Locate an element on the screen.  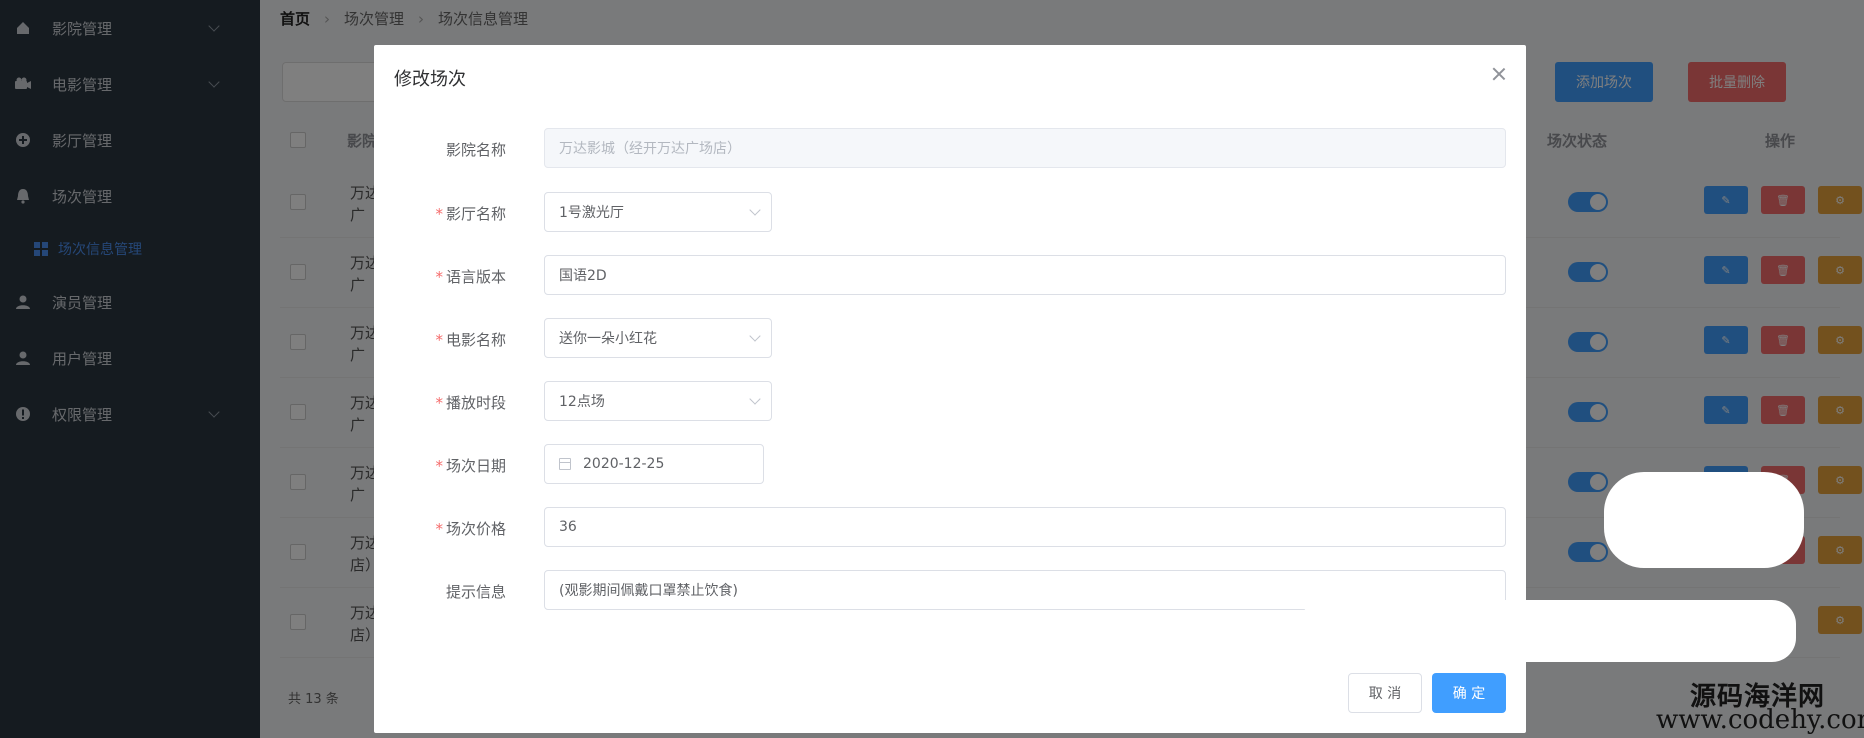
field-label: 提示信息 is located at coordinates (475, 592).